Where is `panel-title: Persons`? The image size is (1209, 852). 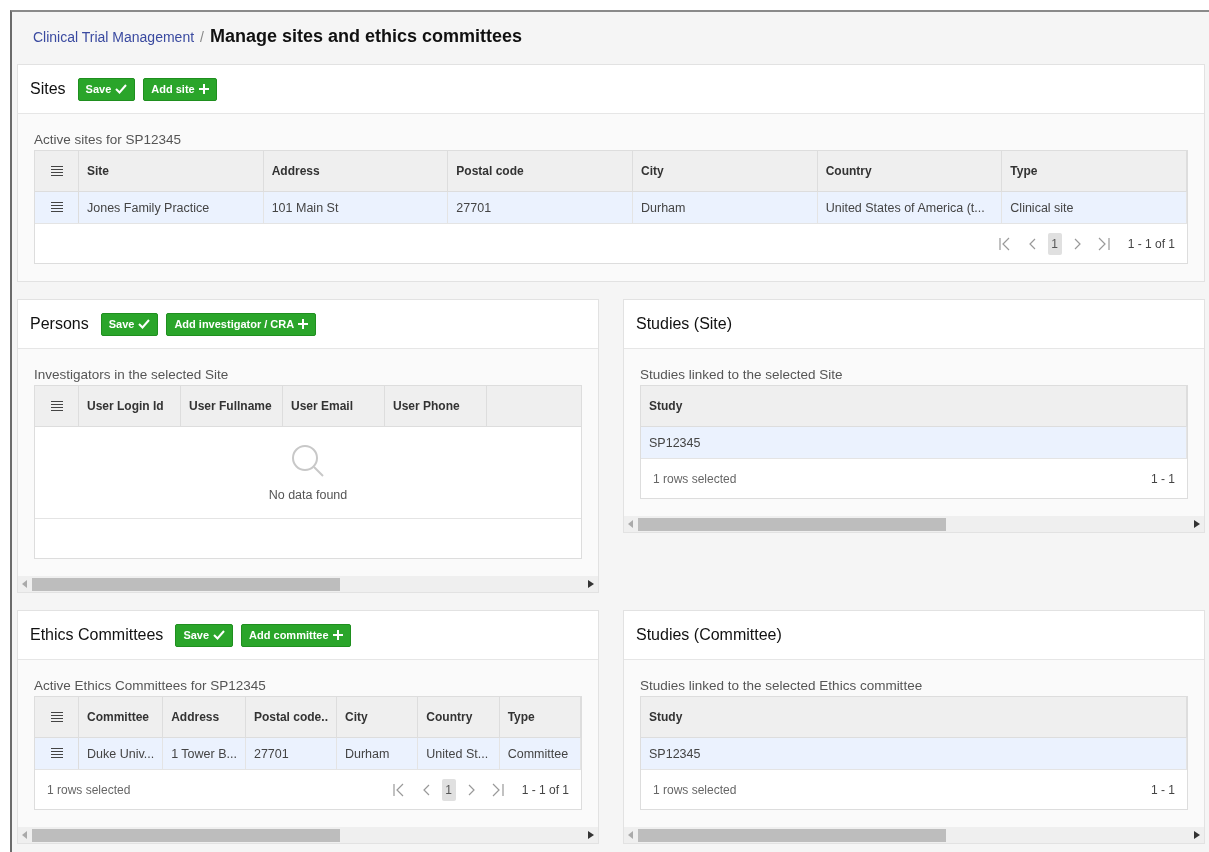 panel-title: Persons is located at coordinates (59, 324).